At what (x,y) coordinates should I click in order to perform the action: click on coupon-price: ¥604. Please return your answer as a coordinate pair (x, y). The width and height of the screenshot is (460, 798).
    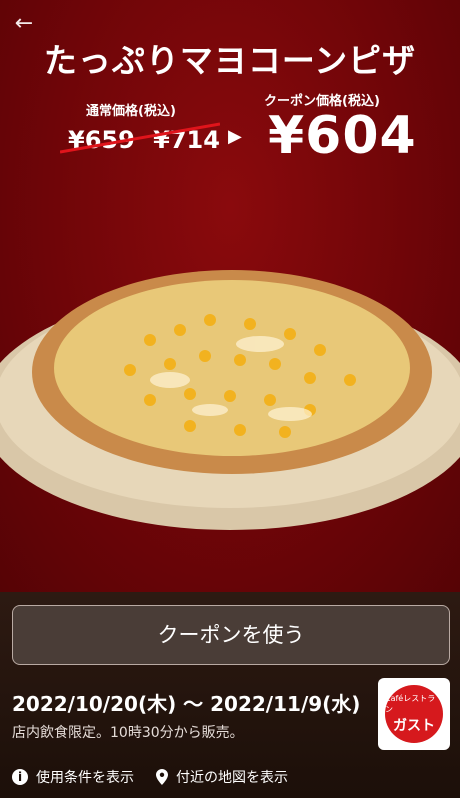
    Looking at the image, I should click on (342, 136).